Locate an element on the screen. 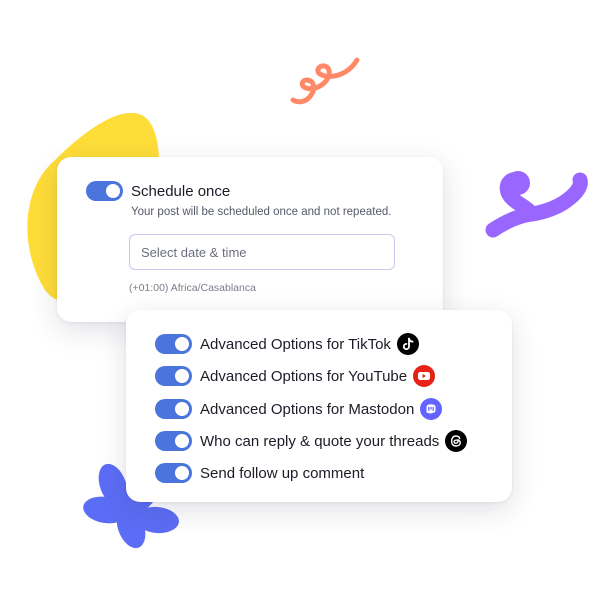 The height and width of the screenshot is (600, 600). timezone-label: (+01:00) Africa/Casablanca is located at coordinates (192, 288).